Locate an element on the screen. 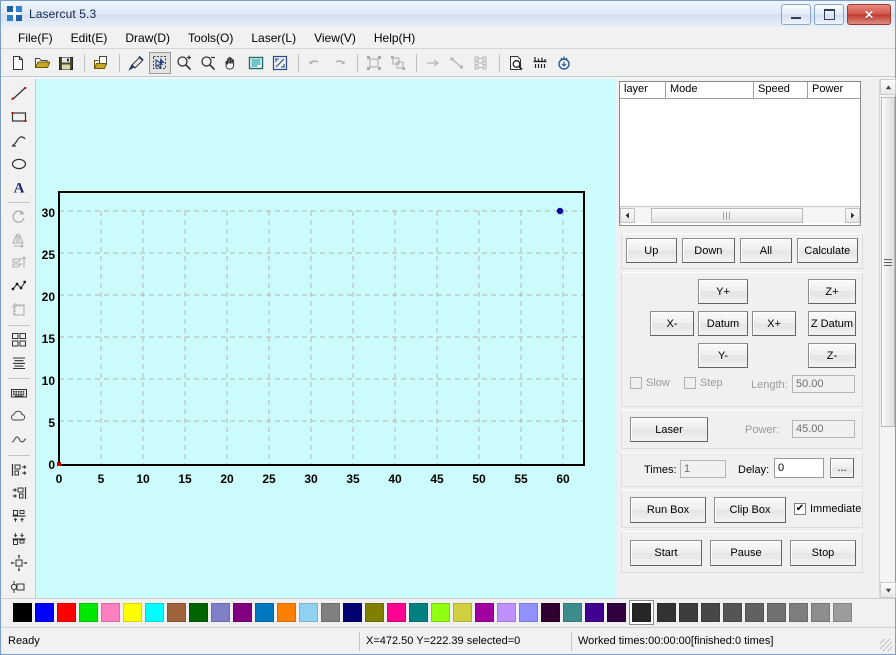 Image resolution: width=896 pixels, height=655 pixels. preview-button is located at coordinates (516, 63).